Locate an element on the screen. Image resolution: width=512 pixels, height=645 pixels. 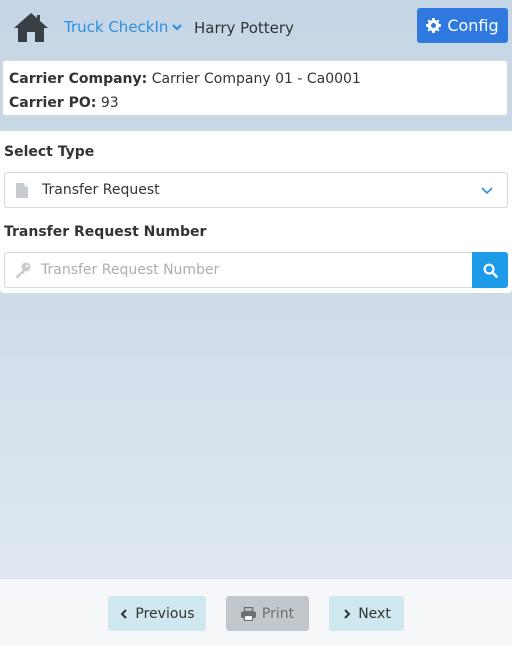
previous-button: Previous is located at coordinates (157, 613).